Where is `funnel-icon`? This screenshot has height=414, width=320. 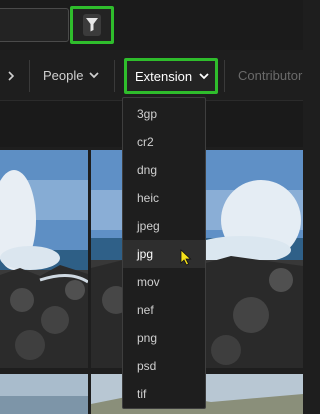 funnel-icon is located at coordinates (92, 25).